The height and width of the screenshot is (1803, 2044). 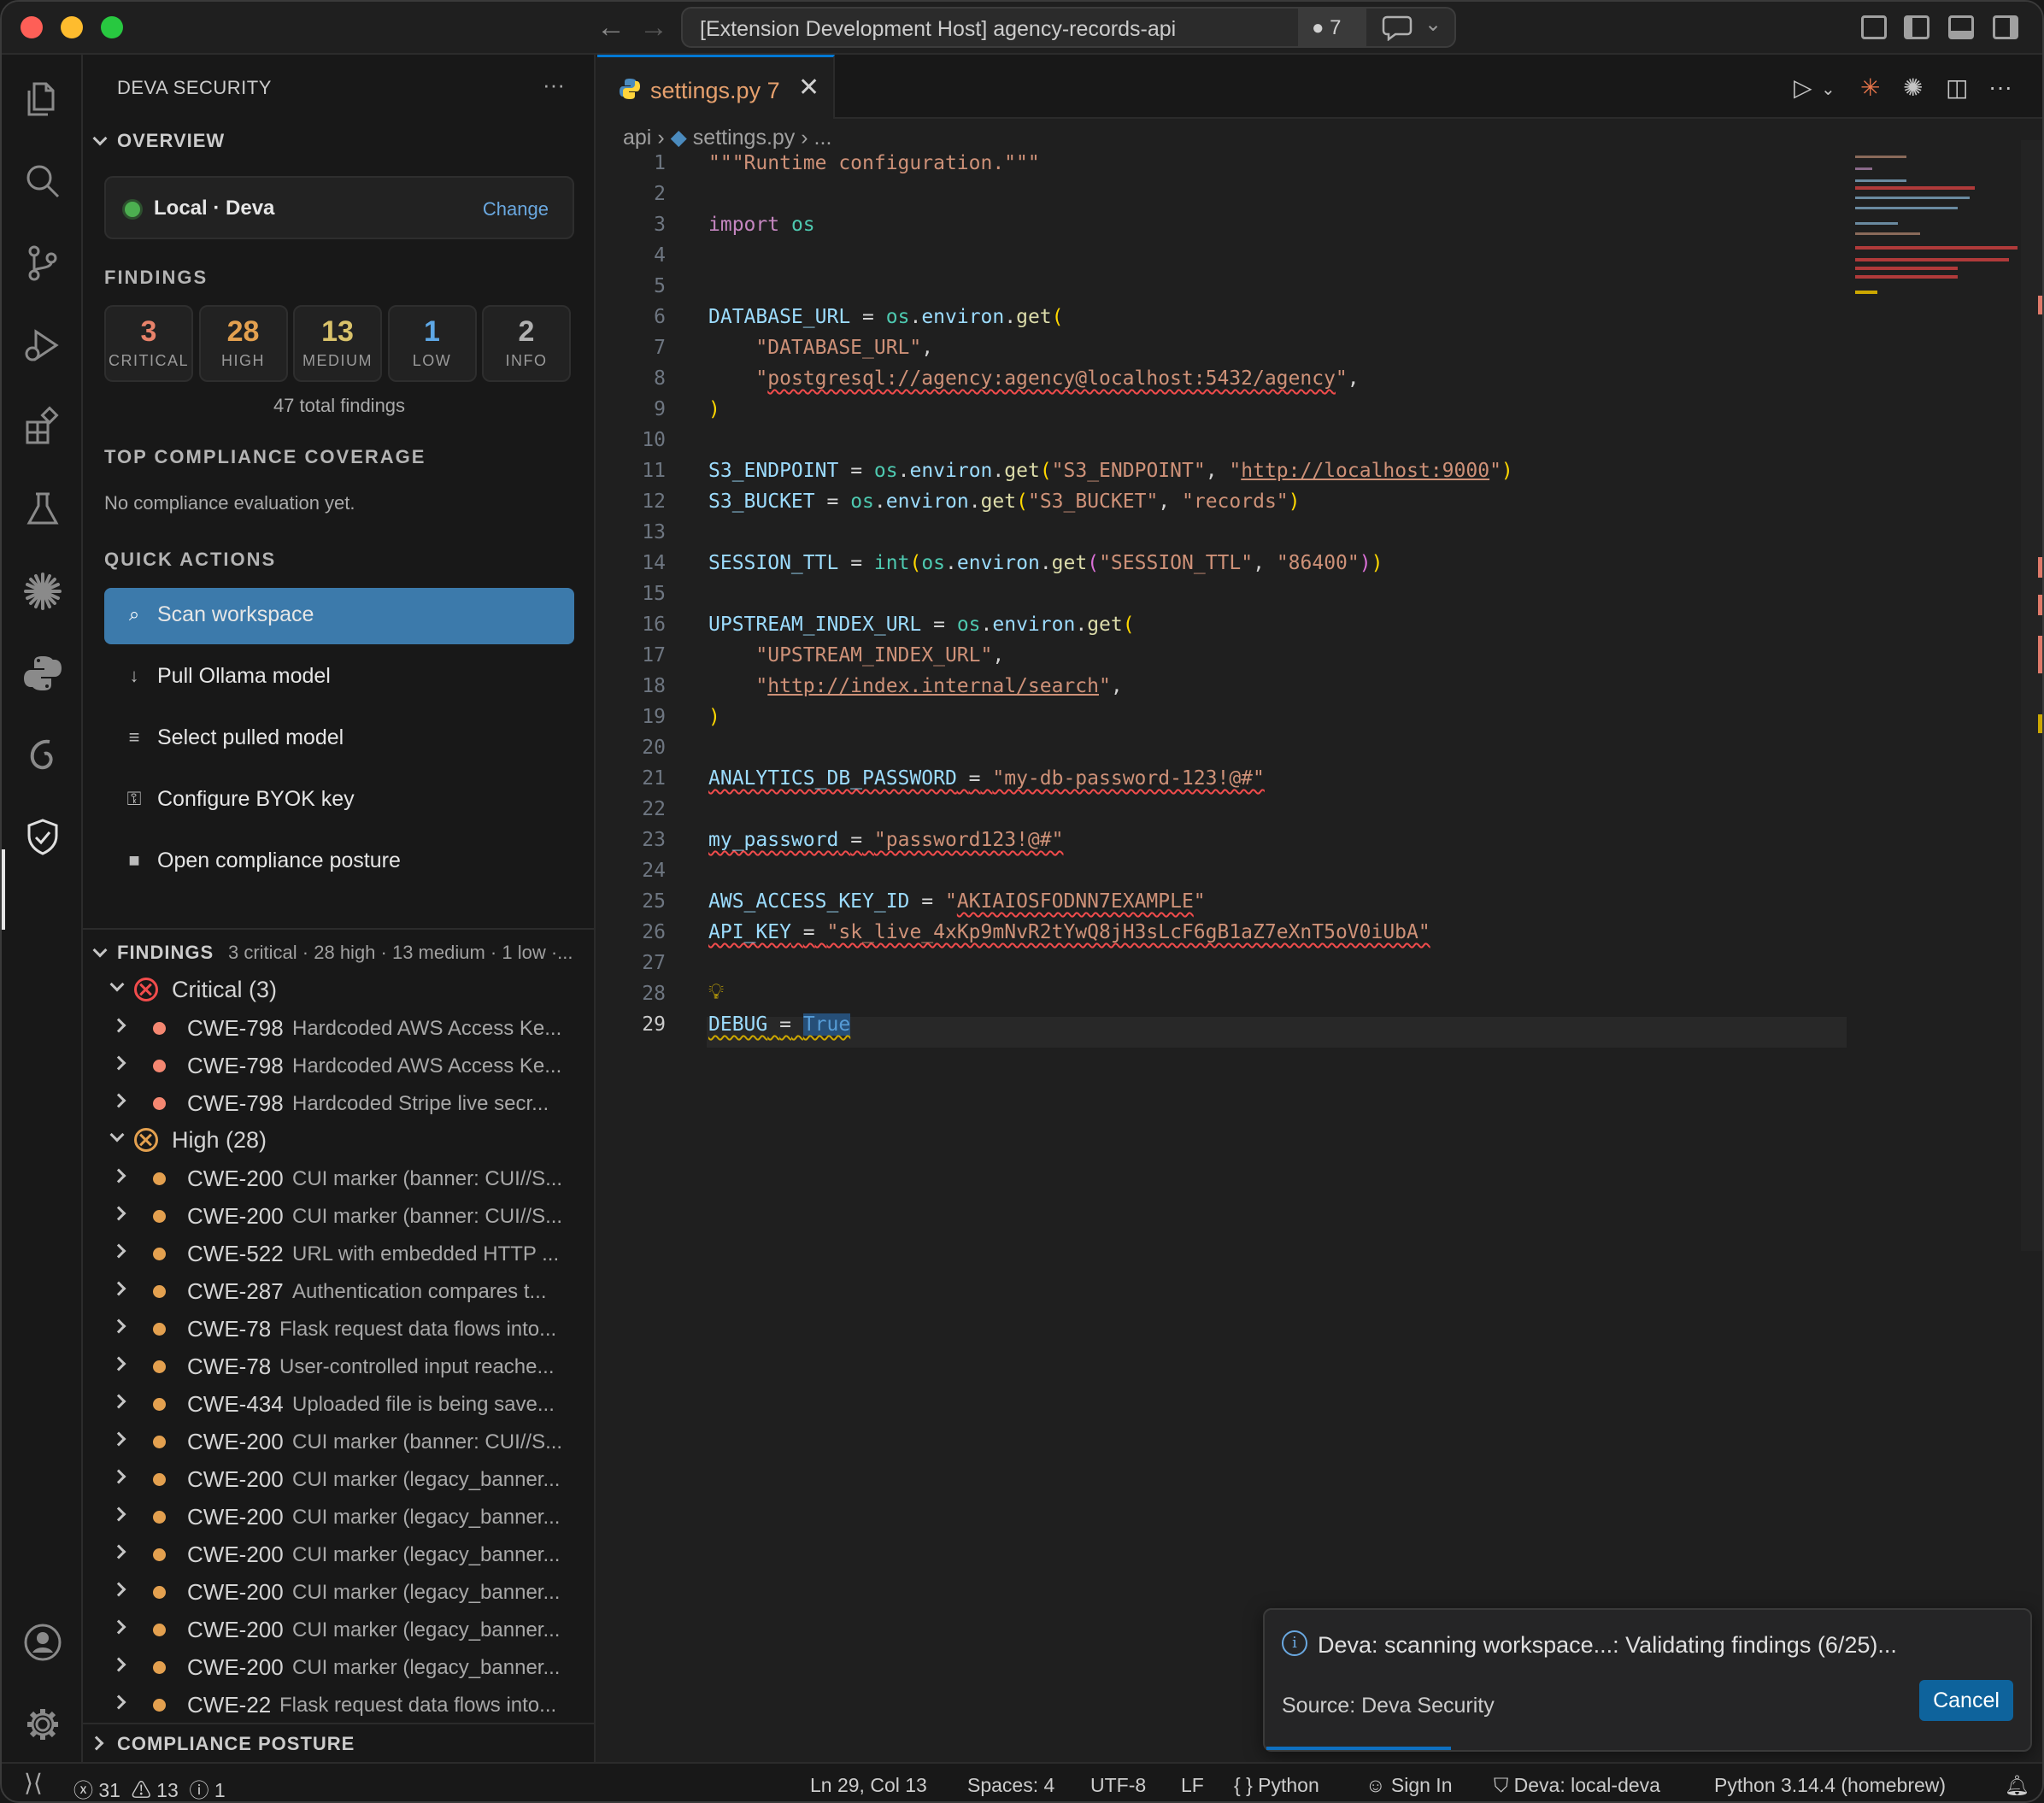 What do you see at coordinates (1966, 1700) in the screenshot?
I see `cancel-button: Cancel` at bounding box center [1966, 1700].